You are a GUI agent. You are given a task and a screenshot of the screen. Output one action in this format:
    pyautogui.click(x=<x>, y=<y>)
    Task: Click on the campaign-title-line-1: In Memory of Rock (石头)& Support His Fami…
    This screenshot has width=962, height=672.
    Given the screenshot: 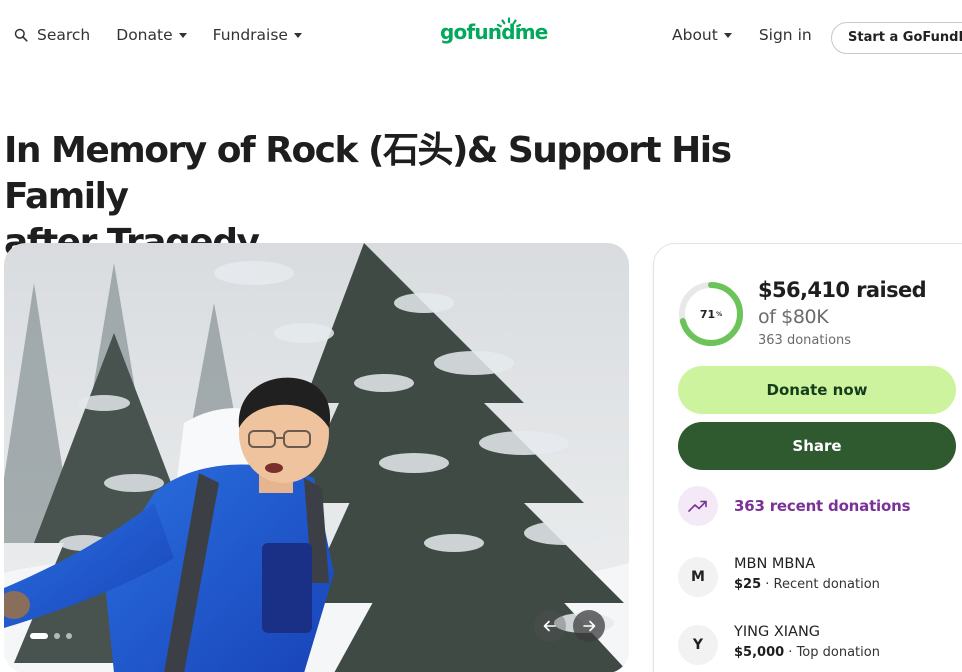 What is the action you would take?
    pyautogui.click(x=368, y=173)
    